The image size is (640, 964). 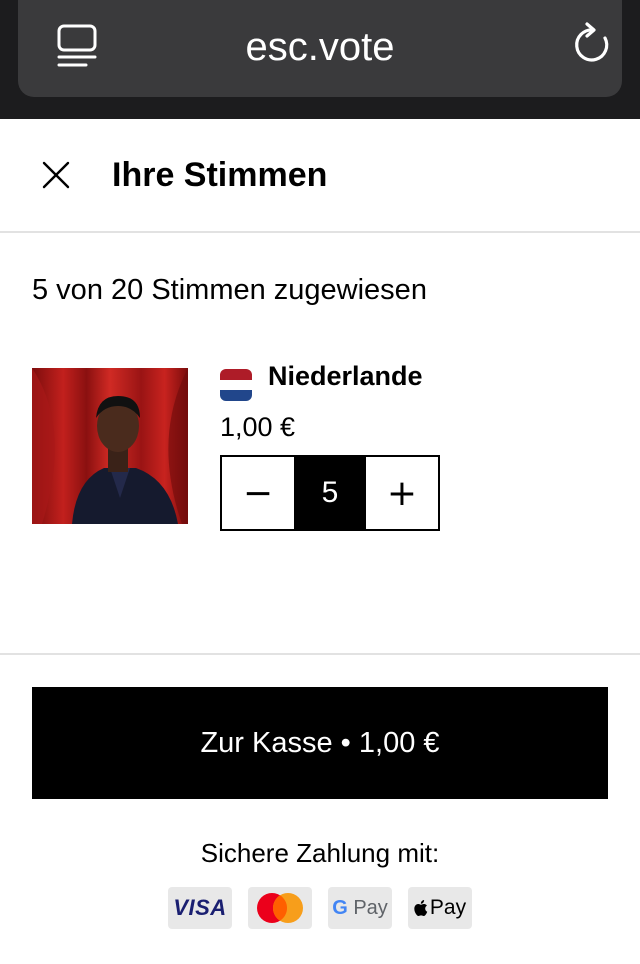 I want to click on apple-icon, so click(x=421, y=908).